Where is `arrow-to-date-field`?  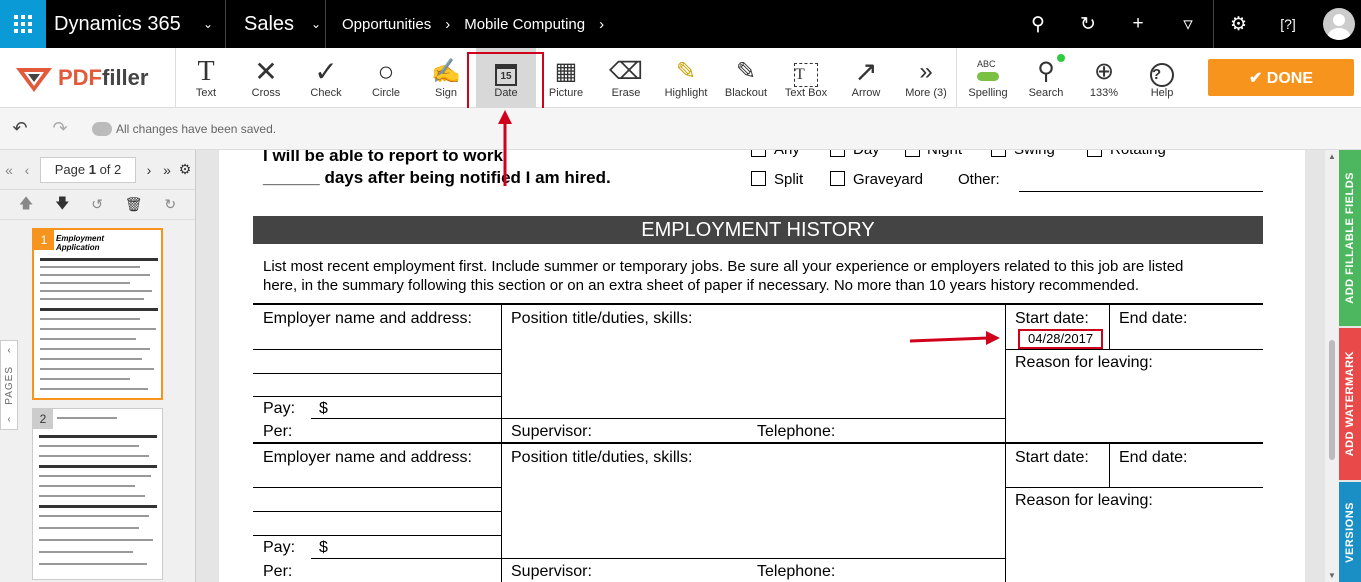 arrow-to-date-field is located at coordinates (949, 339).